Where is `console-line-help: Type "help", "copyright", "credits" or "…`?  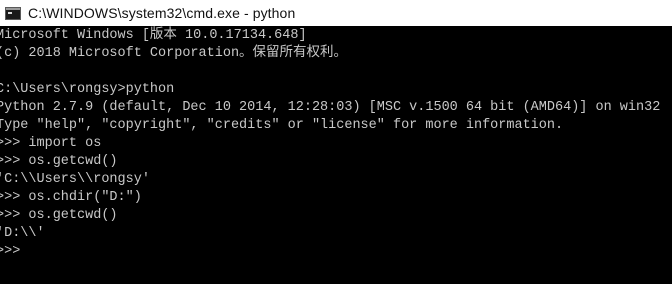 console-line-help: Type "help", "copyright", "credits" or "… is located at coordinates (282, 125).